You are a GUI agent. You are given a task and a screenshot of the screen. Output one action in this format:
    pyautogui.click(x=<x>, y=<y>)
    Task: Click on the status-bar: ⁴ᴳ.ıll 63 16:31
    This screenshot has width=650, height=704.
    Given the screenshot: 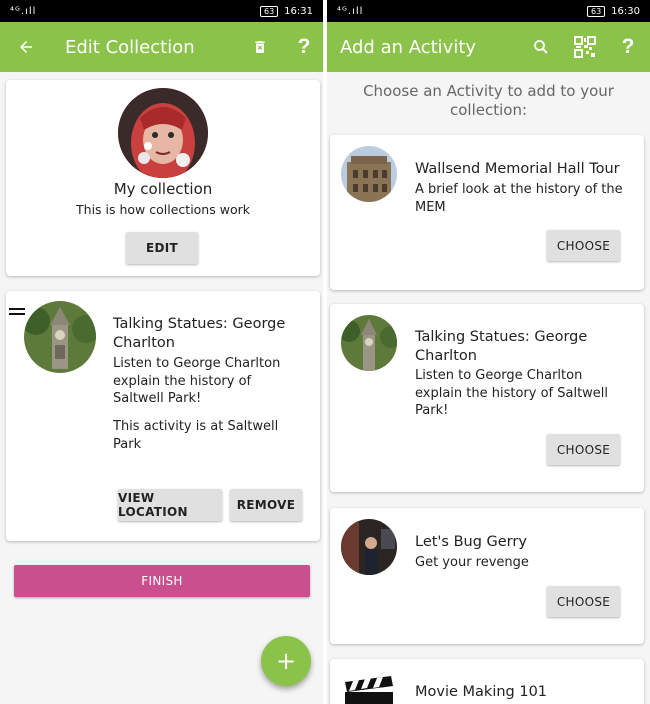 What is the action you would take?
    pyautogui.click(x=161, y=11)
    